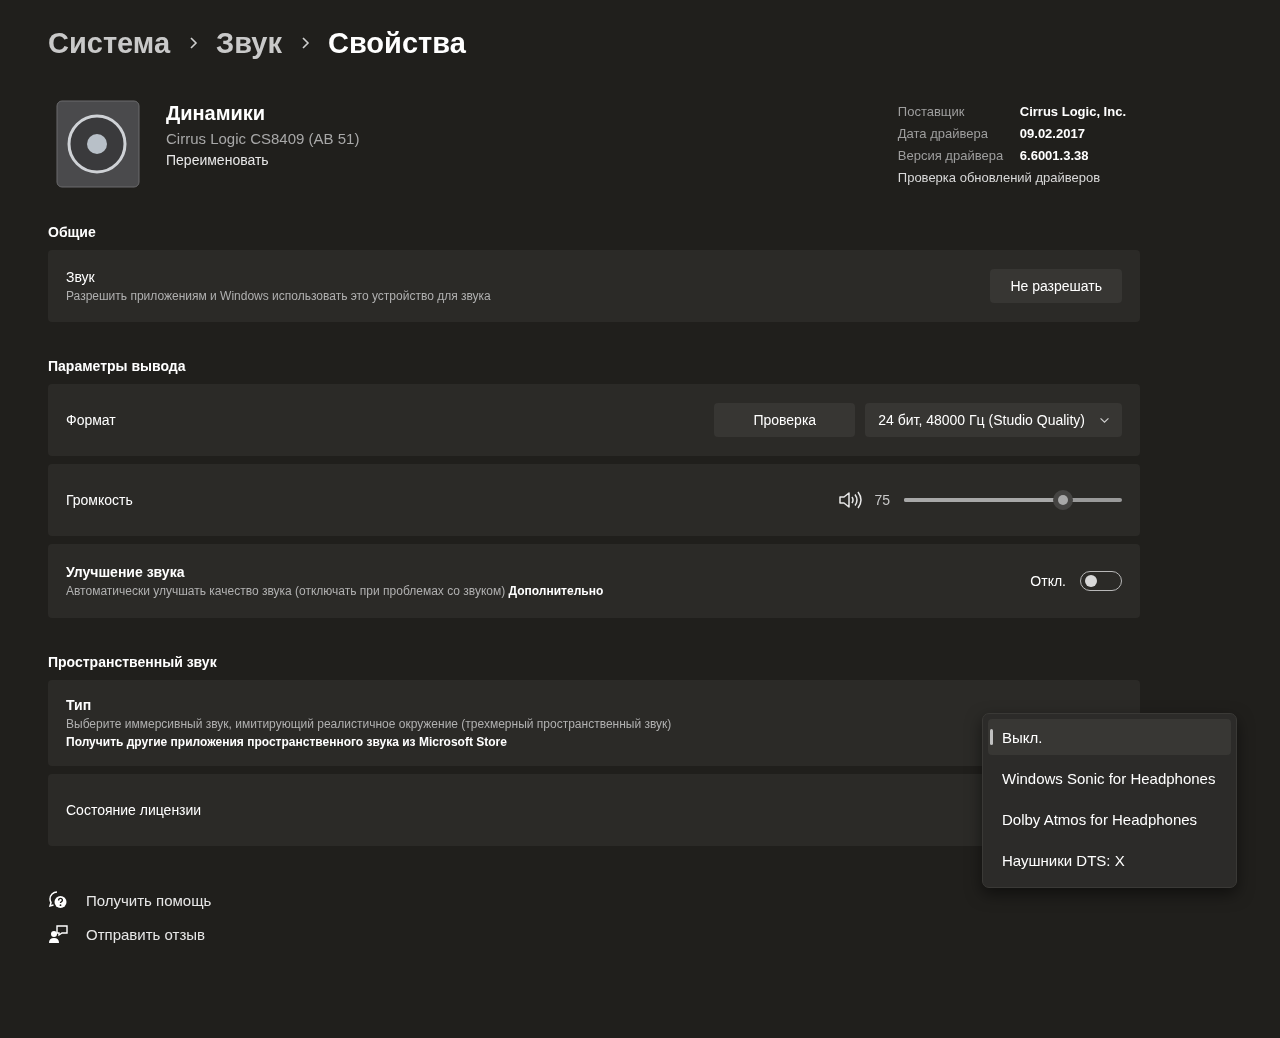 The width and height of the screenshot is (1280, 1038). I want to click on menu-item: Наушники DTS: X, so click(1109, 860).